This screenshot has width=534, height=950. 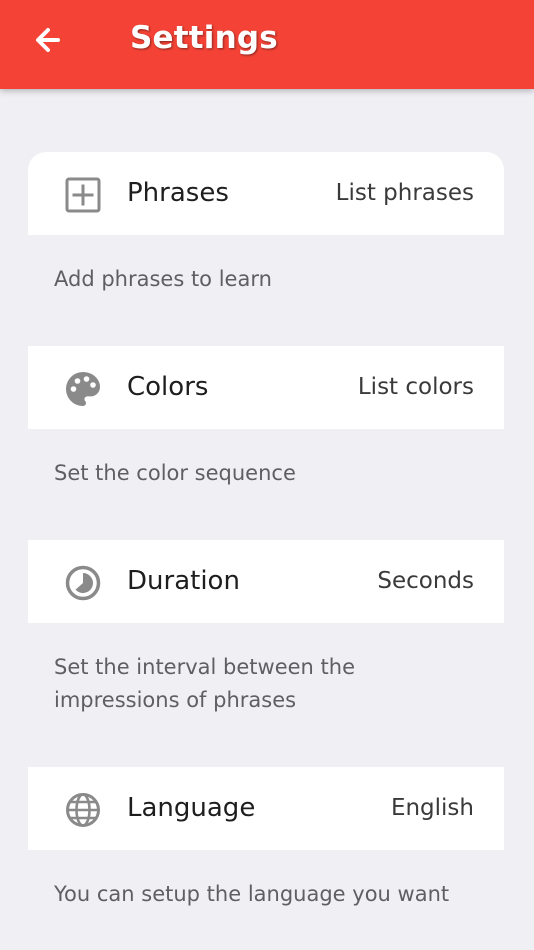 What do you see at coordinates (83, 583) in the screenshot?
I see `timelapse-icon` at bounding box center [83, 583].